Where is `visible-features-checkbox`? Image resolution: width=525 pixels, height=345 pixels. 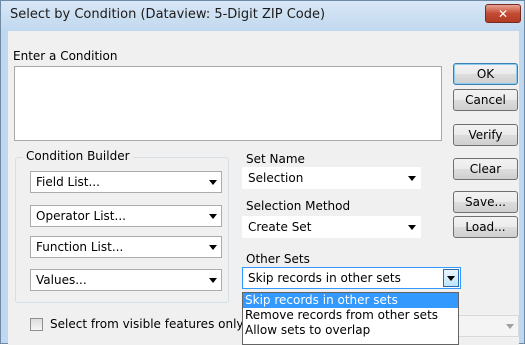 visible-features-checkbox is located at coordinates (36, 324).